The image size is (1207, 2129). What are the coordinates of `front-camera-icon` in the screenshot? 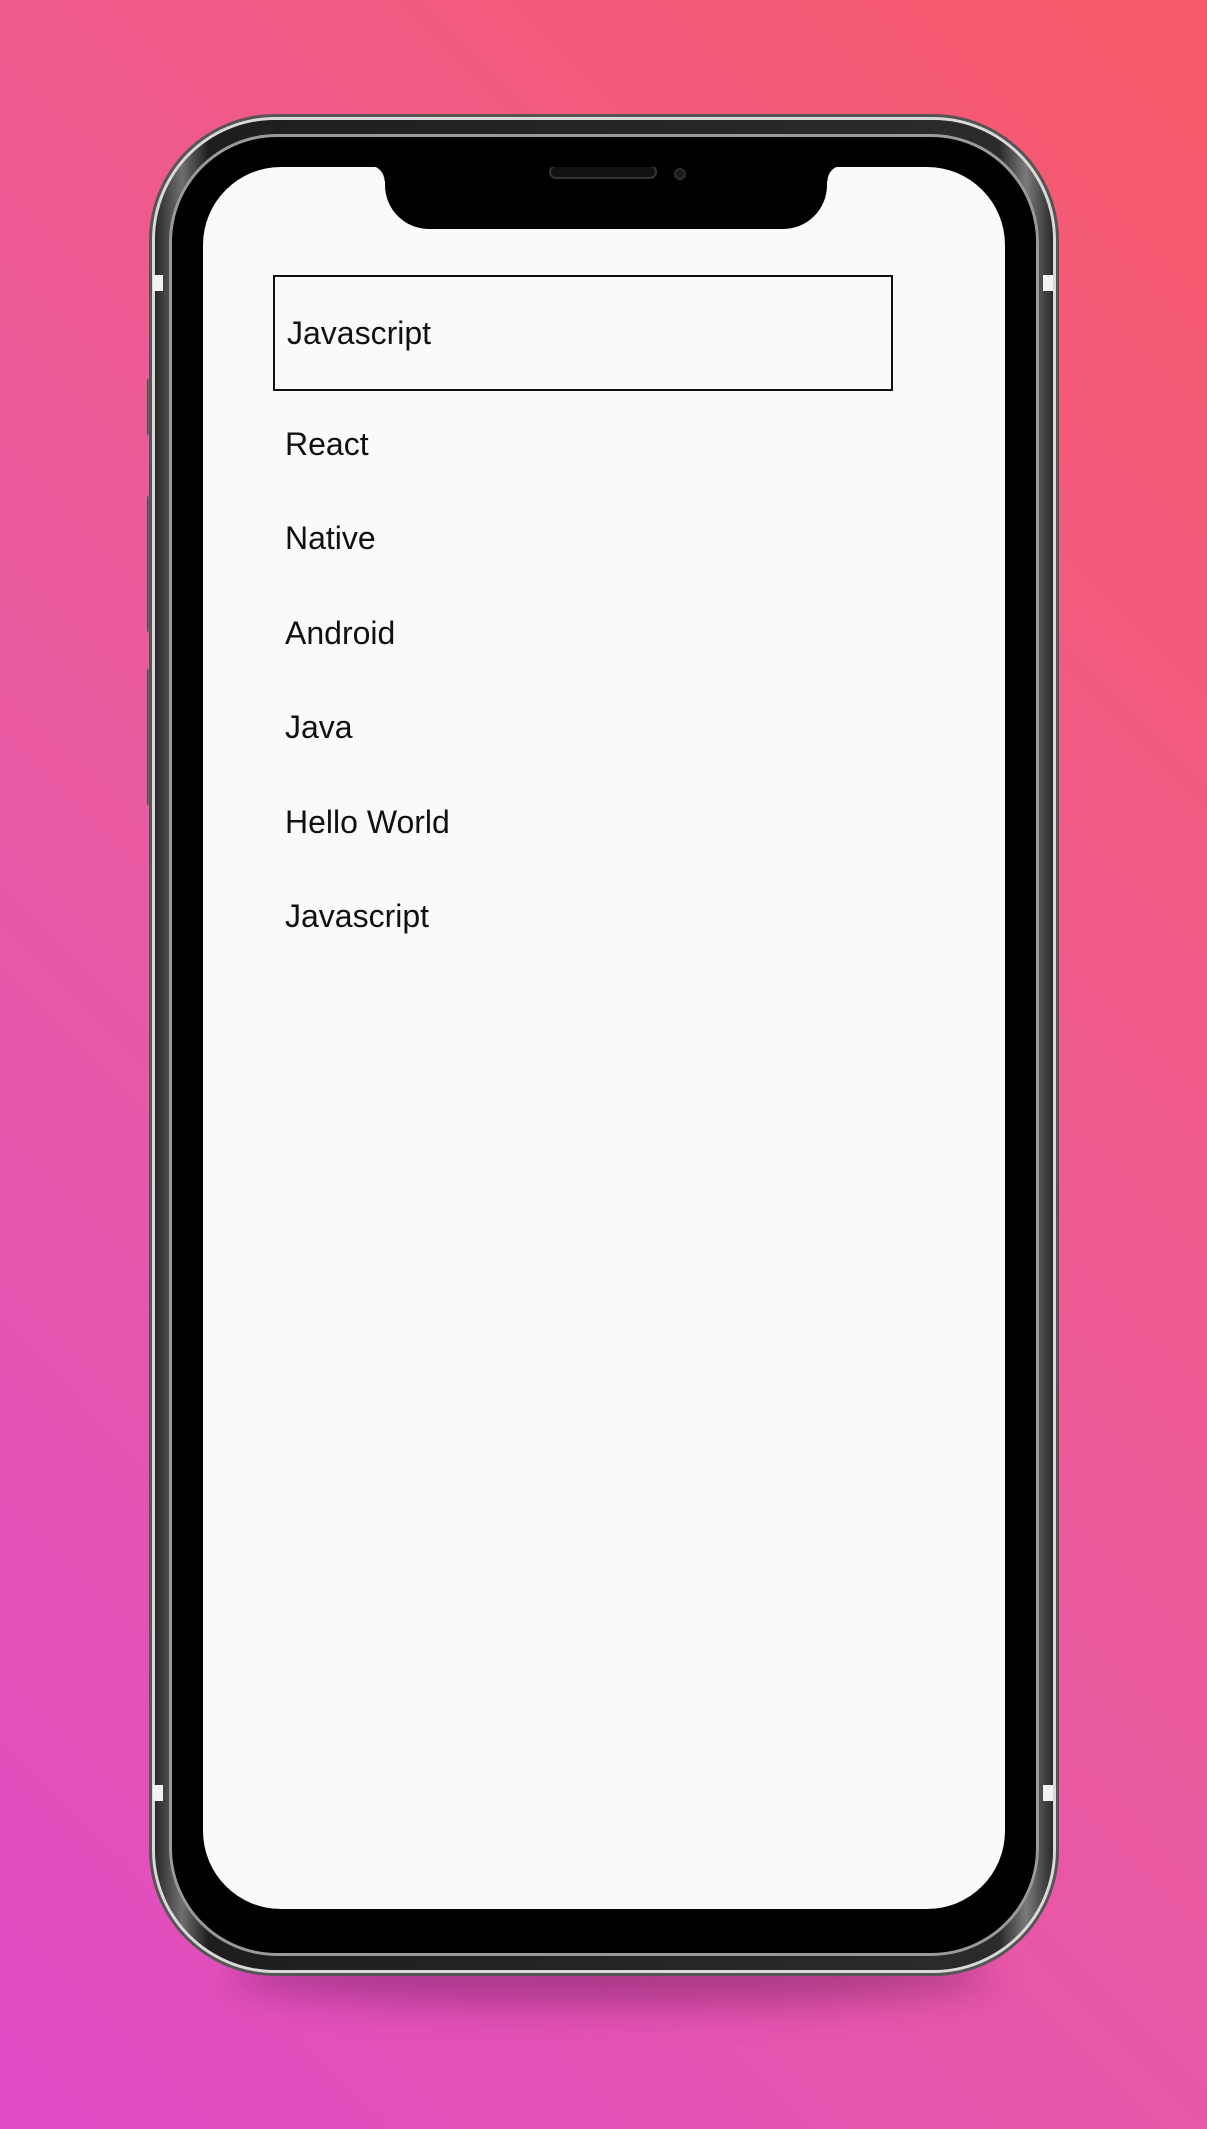 It's located at (680, 174).